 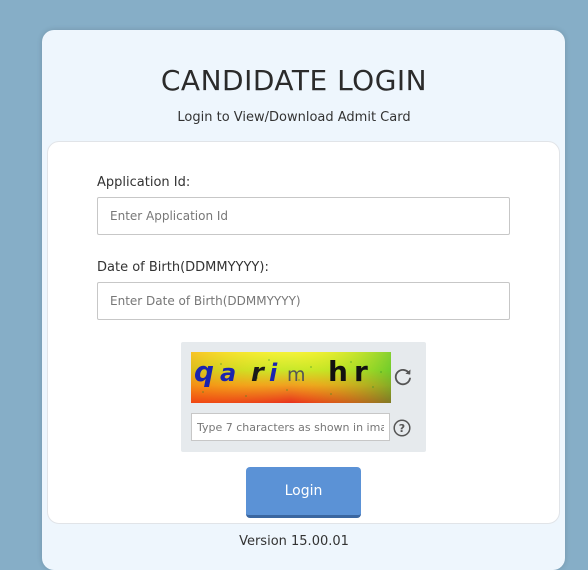 What do you see at coordinates (303, 492) in the screenshot?
I see `login-button: Login` at bounding box center [303, 492].